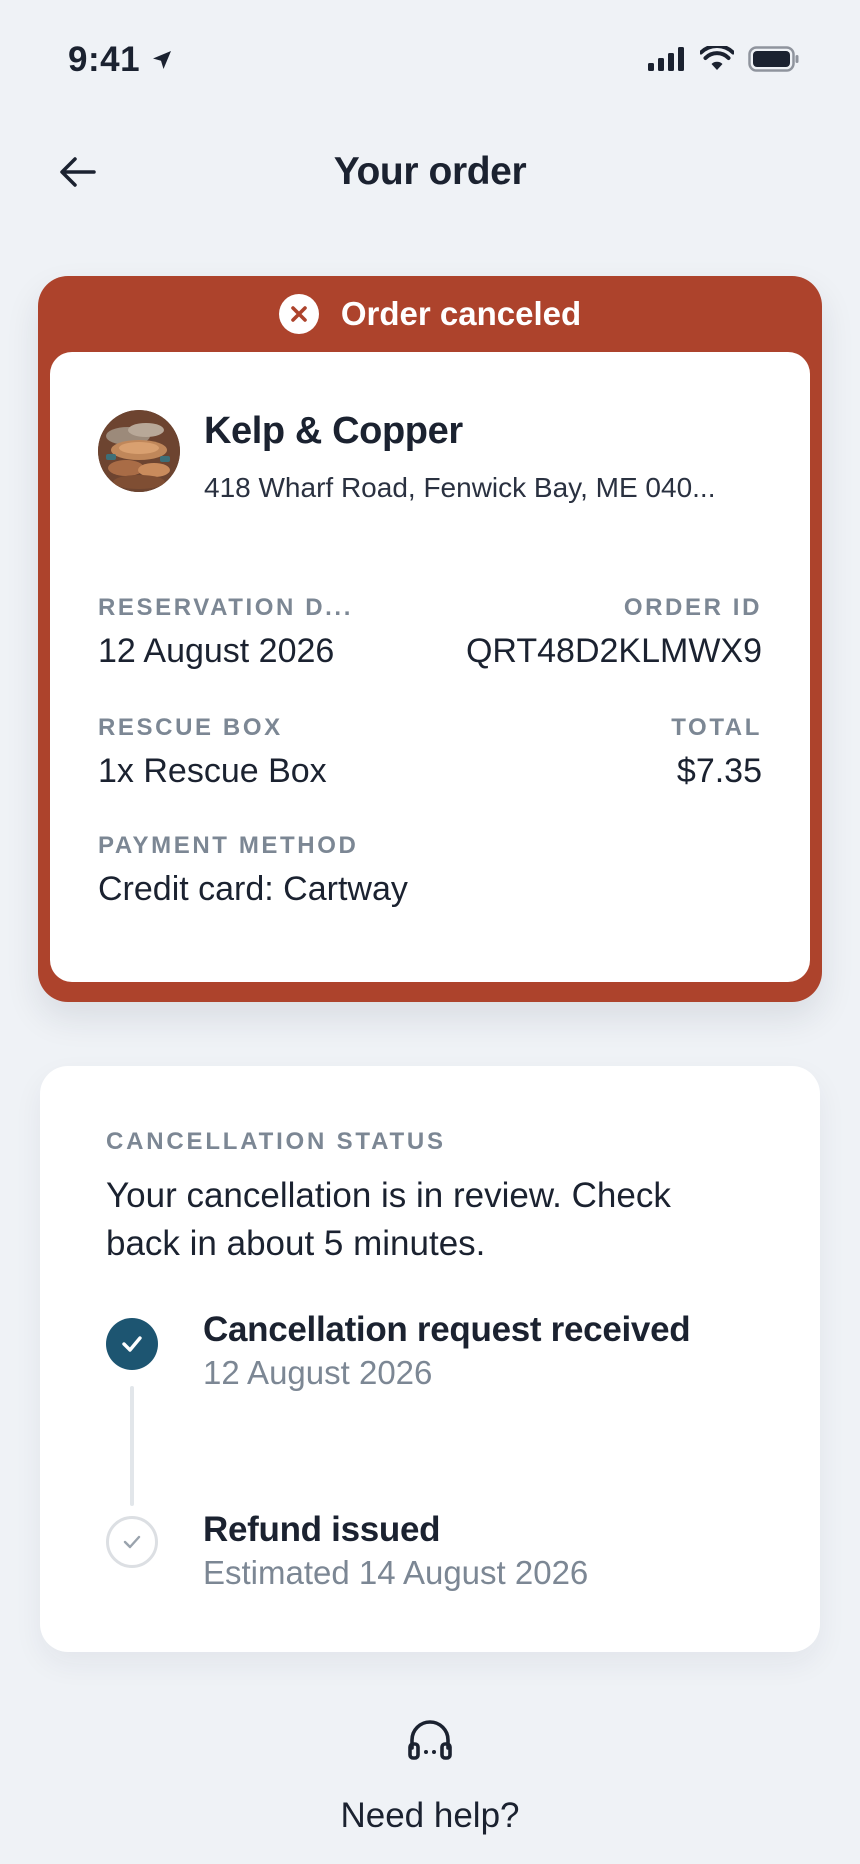  Describe the element at coordinates (430, 1781) in the screenshot. I see `need-help-button: Need help?` at that location.